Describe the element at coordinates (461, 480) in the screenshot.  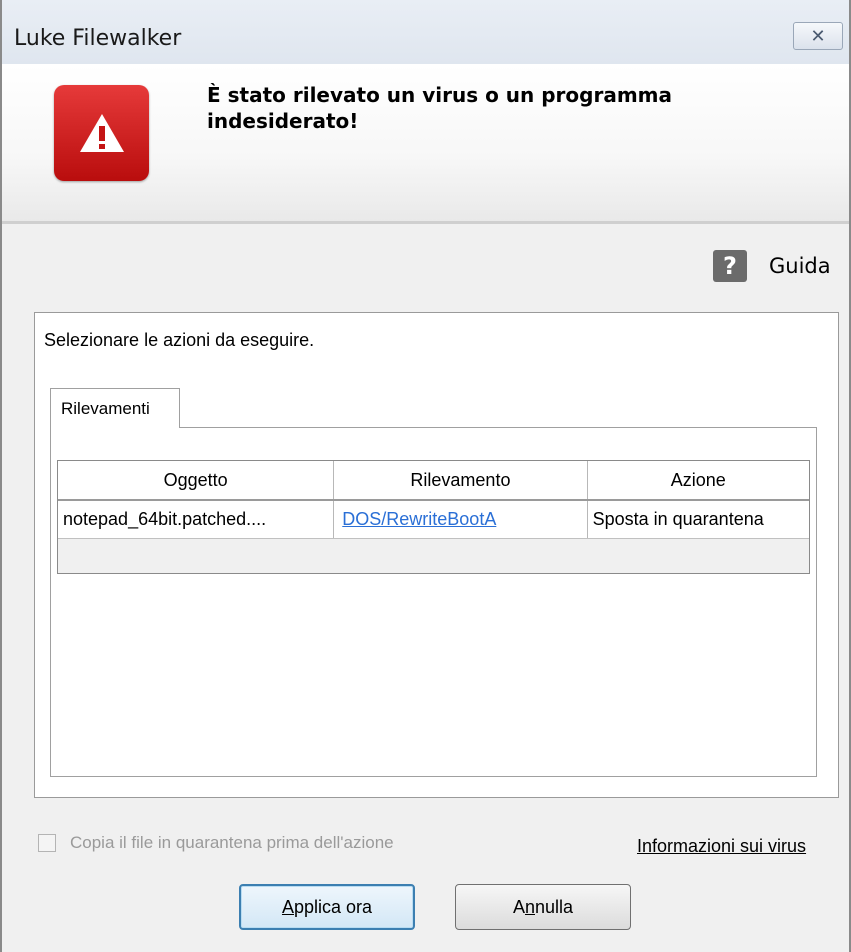
I see `column-header-detection: Rilevamento` at that location.